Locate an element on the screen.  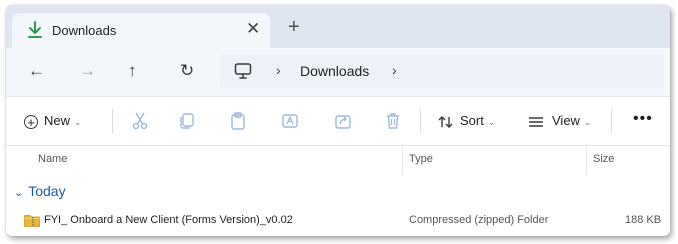
new-label: New is located at coordinates (57, 120).